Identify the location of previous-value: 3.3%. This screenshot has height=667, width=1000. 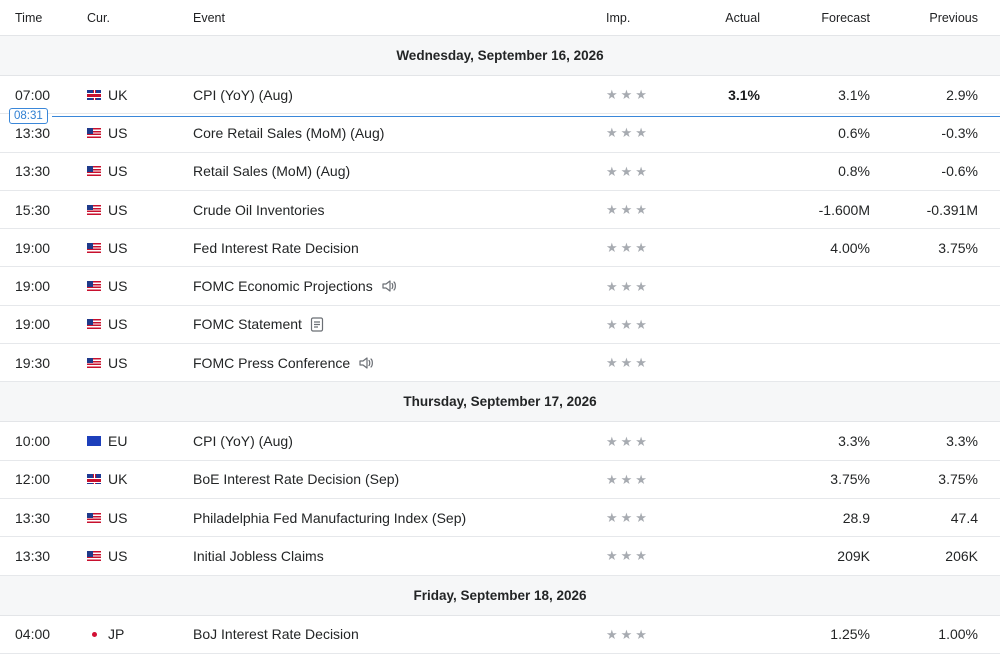
(962, 441).